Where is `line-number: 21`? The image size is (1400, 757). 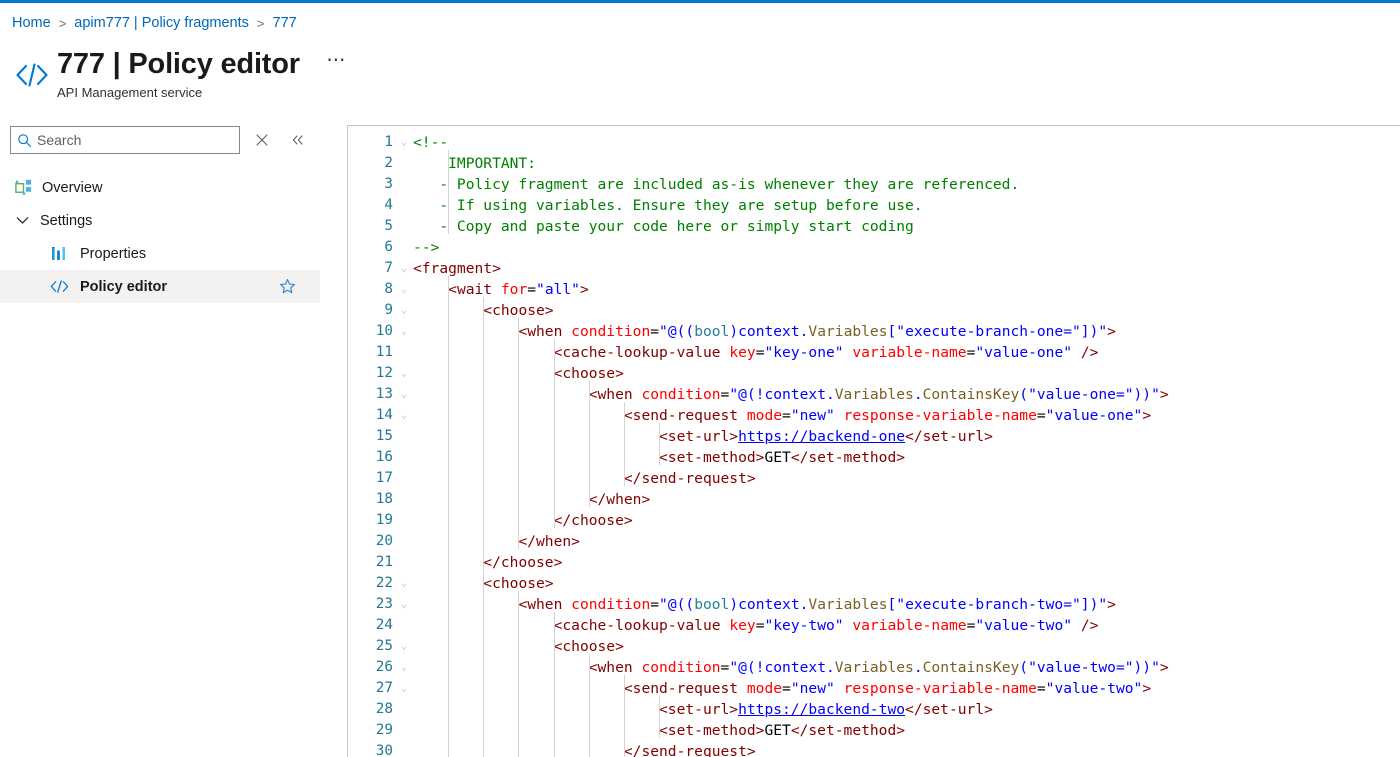
line-number: 21 is located at coordinates (384, 562).